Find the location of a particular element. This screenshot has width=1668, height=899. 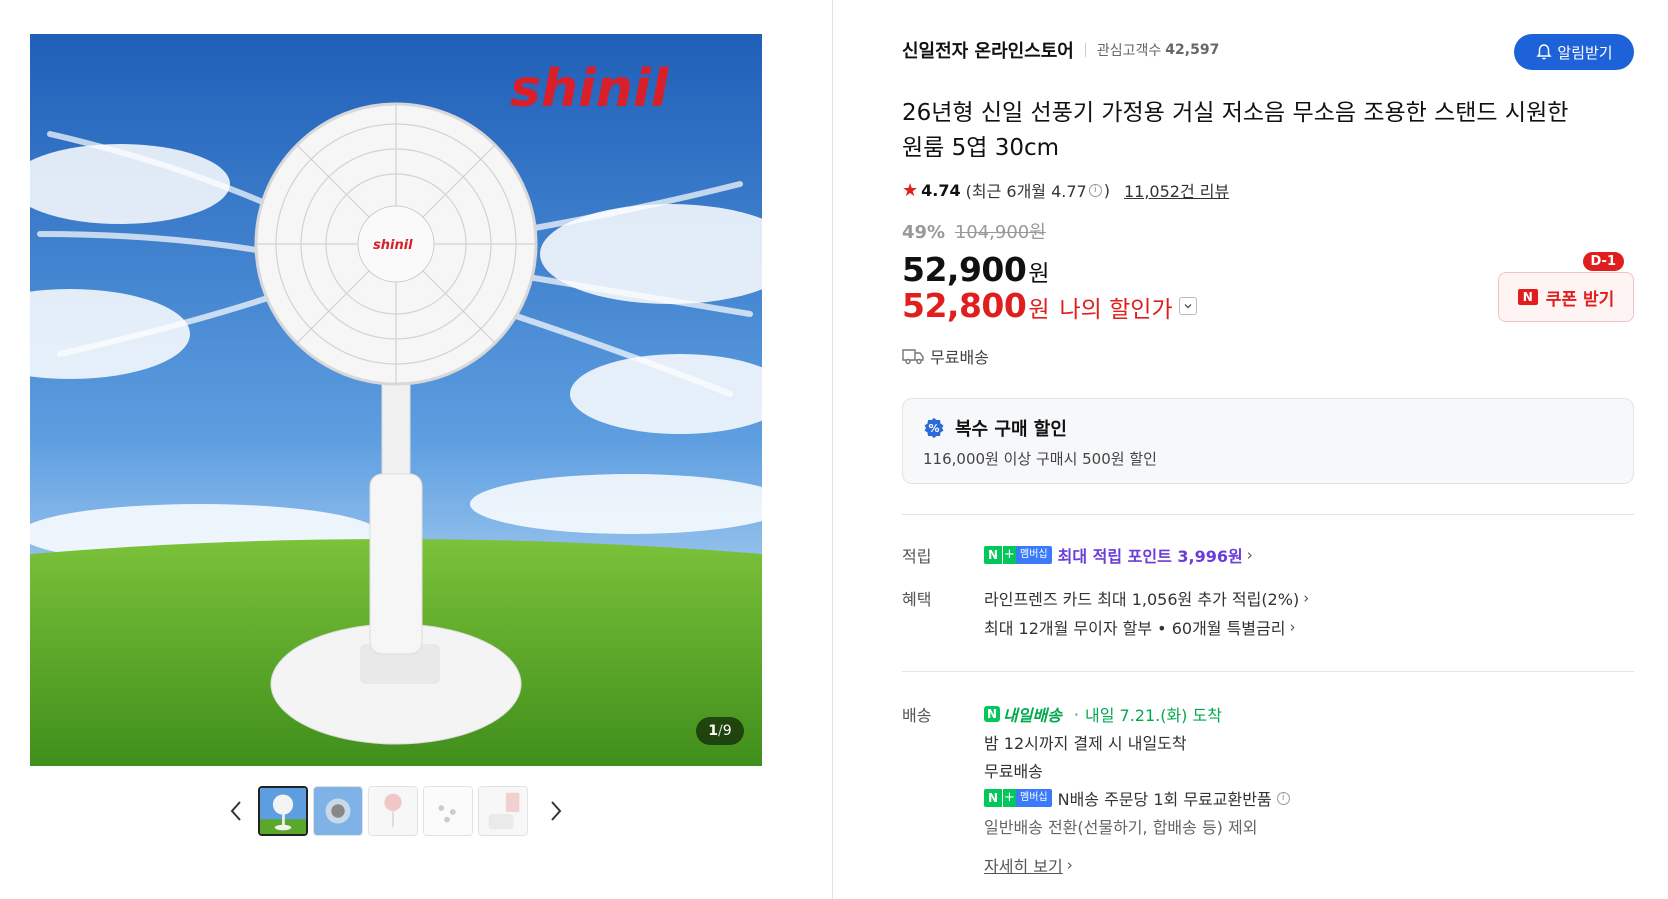

my-price: 52,800 is located at coordinates (964, 305).